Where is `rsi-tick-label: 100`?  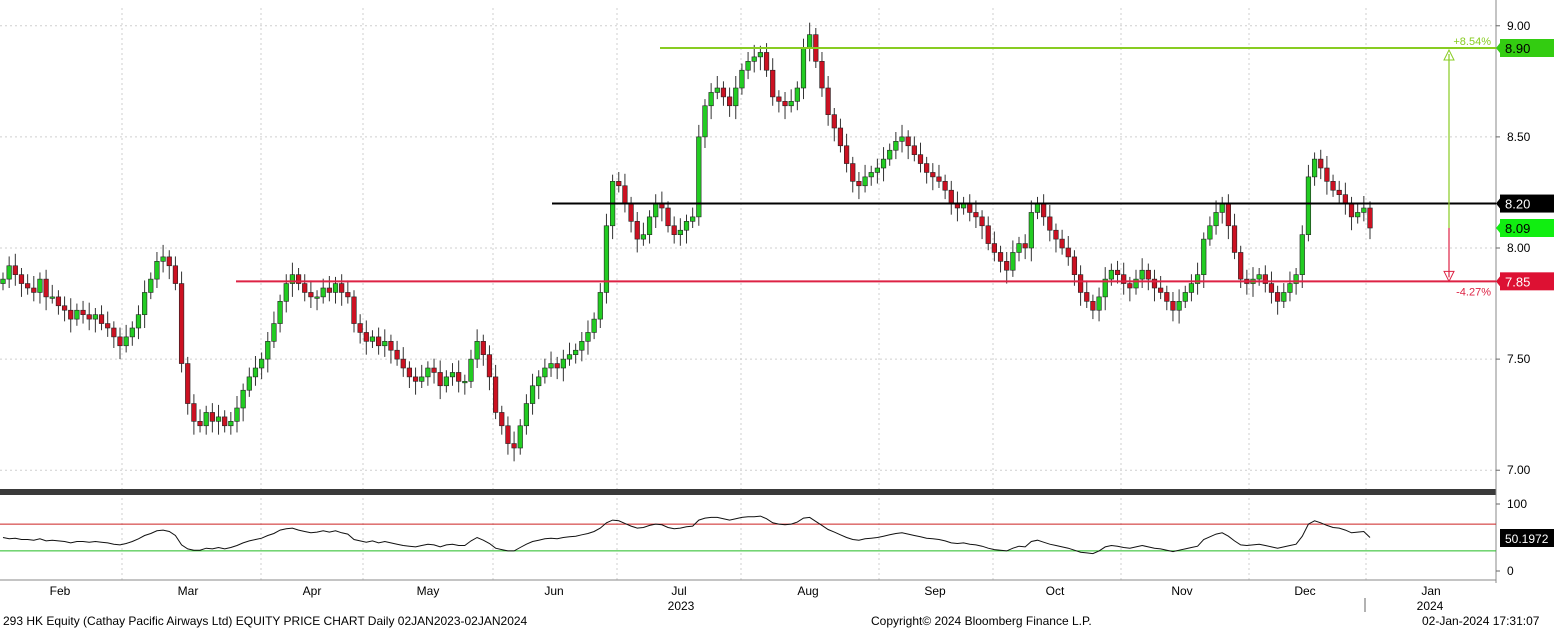 rsi-tick-label: 100 is located at coordinates (1517, 504).